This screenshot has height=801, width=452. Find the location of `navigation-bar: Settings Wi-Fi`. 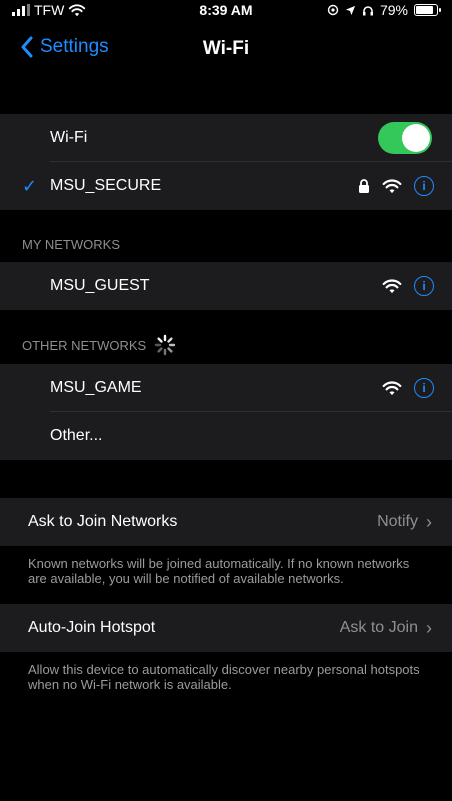

navigation-bar: Settings Wi-Fi is located at coordinates (226, 50).